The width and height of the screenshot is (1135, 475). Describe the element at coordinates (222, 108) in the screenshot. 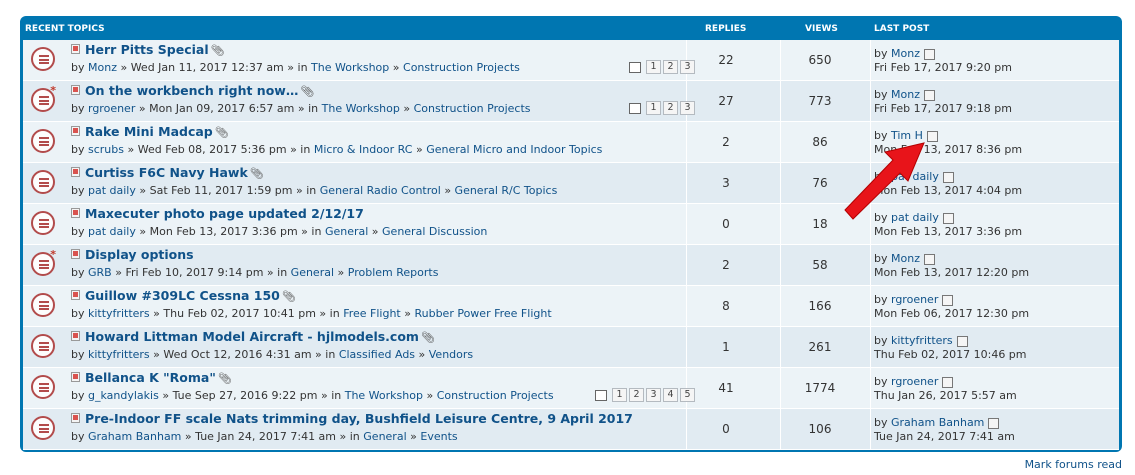

I see `post-date: Mon Jan 09, 2017 6:57 am` at that location.